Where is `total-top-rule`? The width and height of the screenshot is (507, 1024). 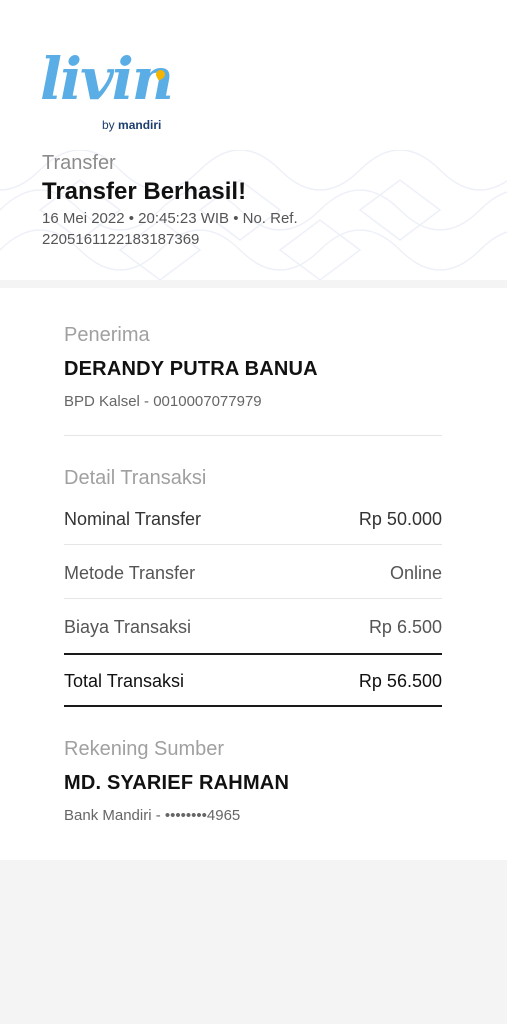
total-top-rule is located at coordinates (253, 654).